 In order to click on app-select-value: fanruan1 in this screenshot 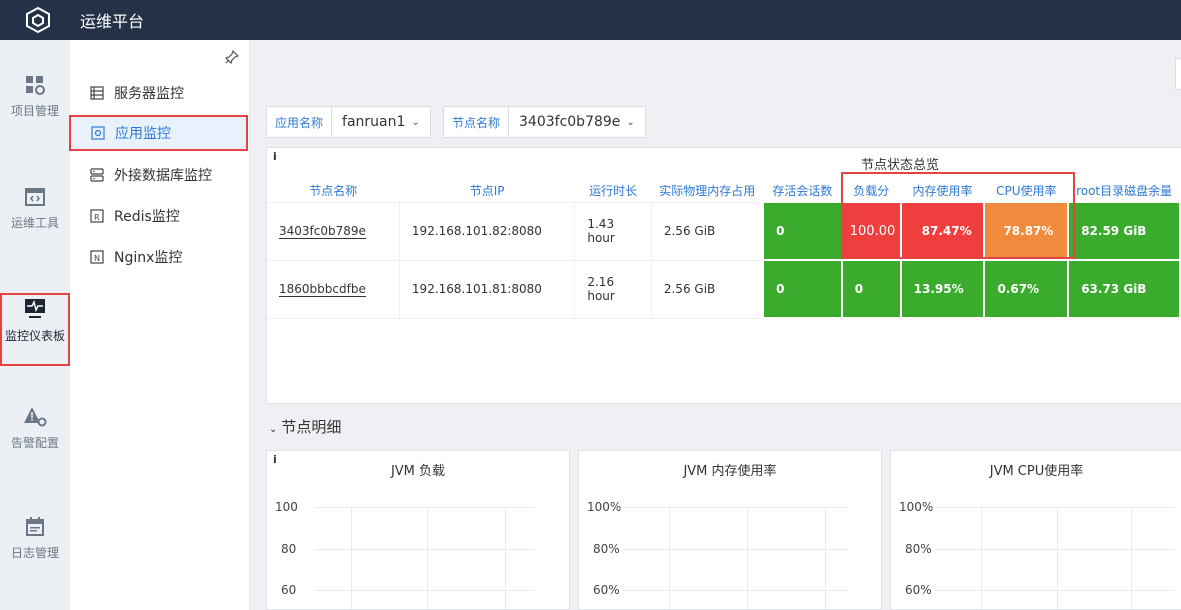, I will do `click(374, 122)`.